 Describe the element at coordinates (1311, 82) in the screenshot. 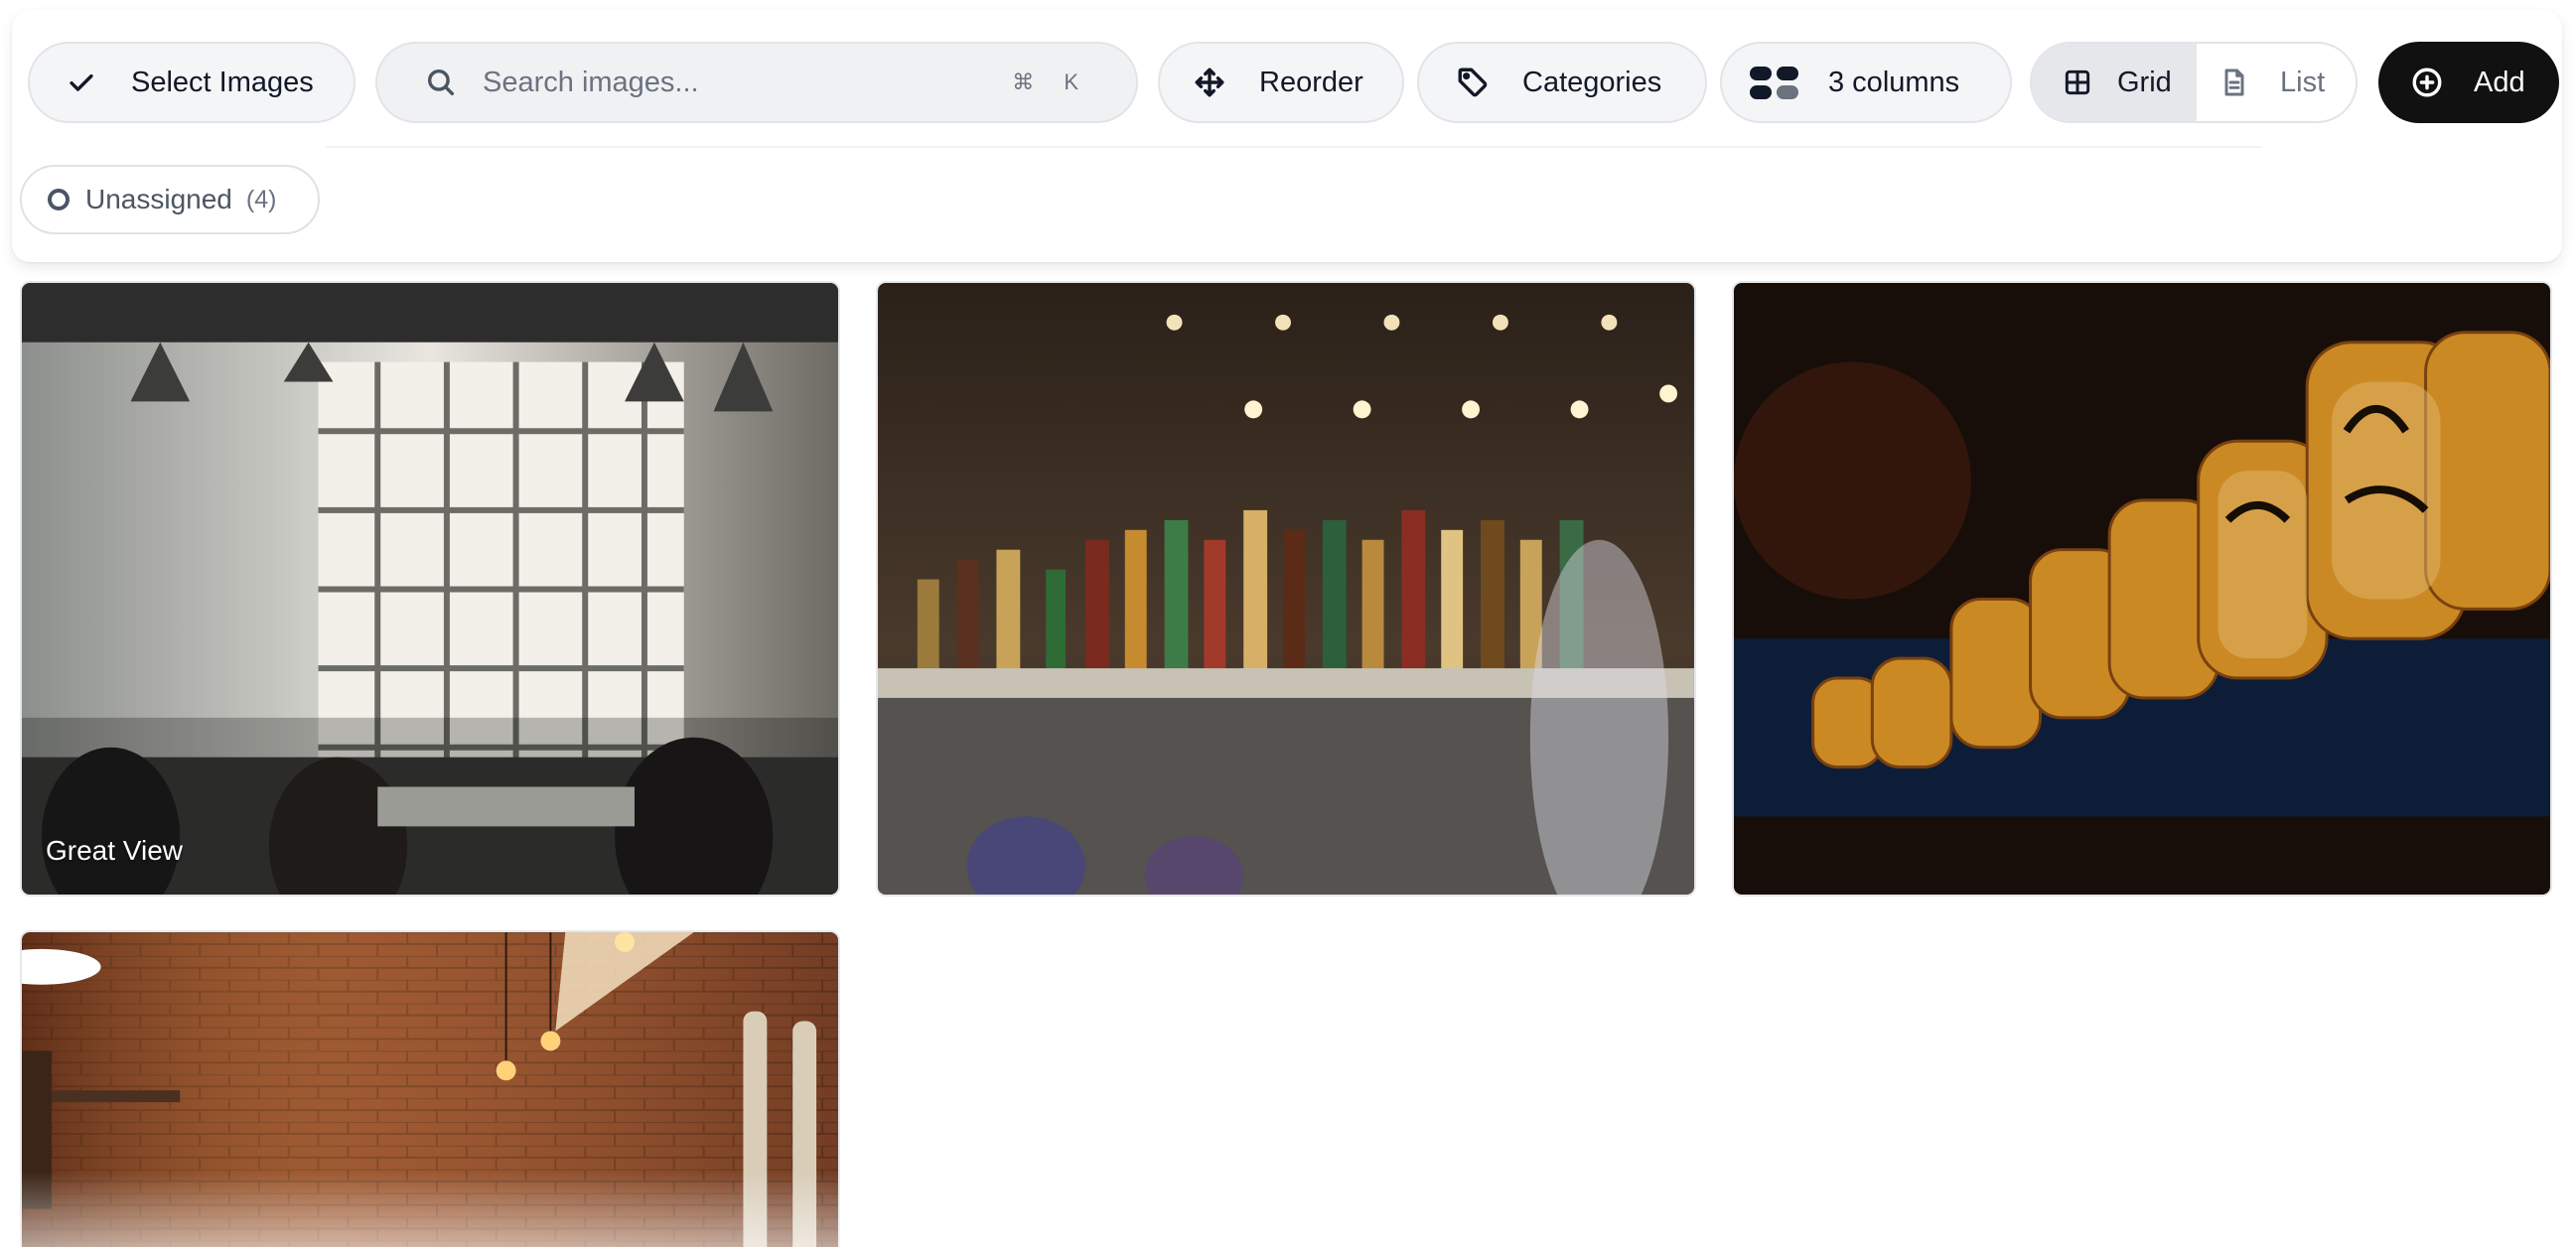

I see `reorder-label: Reorder` at that location.